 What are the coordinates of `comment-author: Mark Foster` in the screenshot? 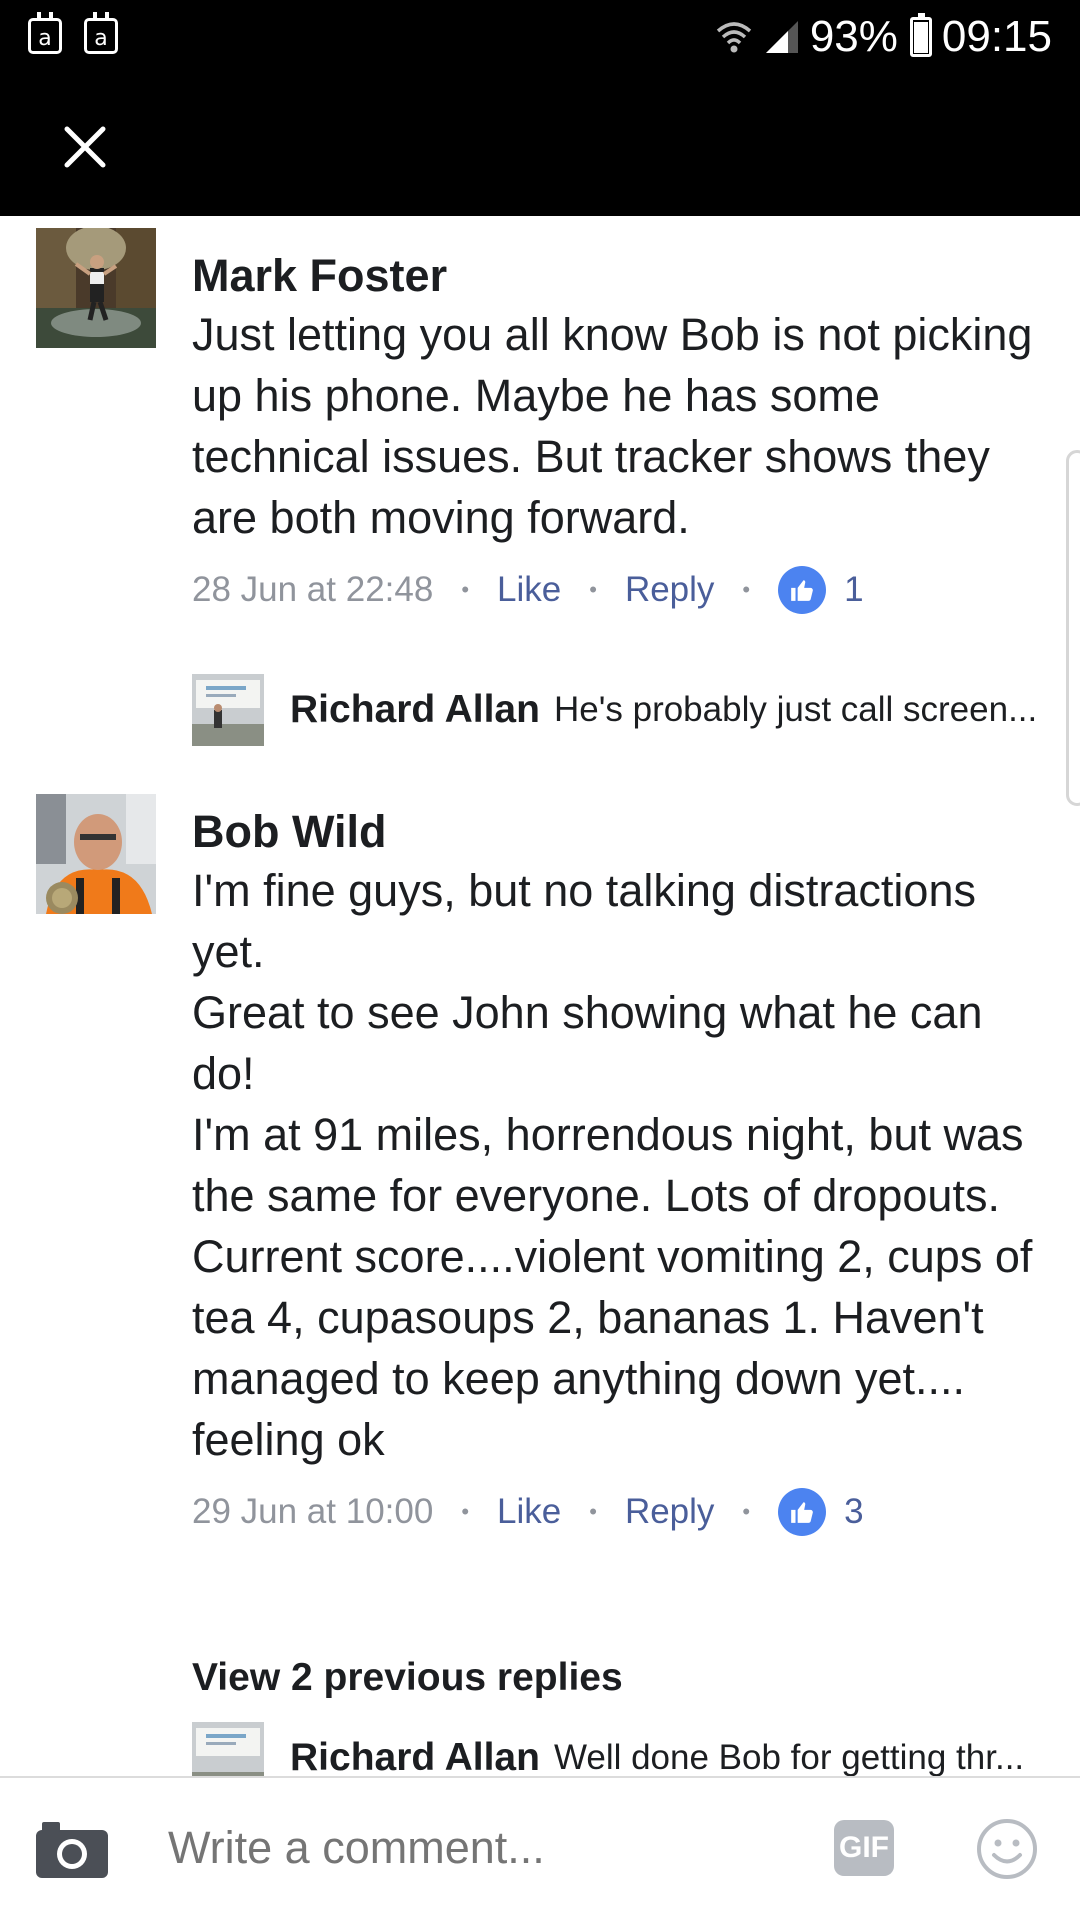 It's located at (616, 276).